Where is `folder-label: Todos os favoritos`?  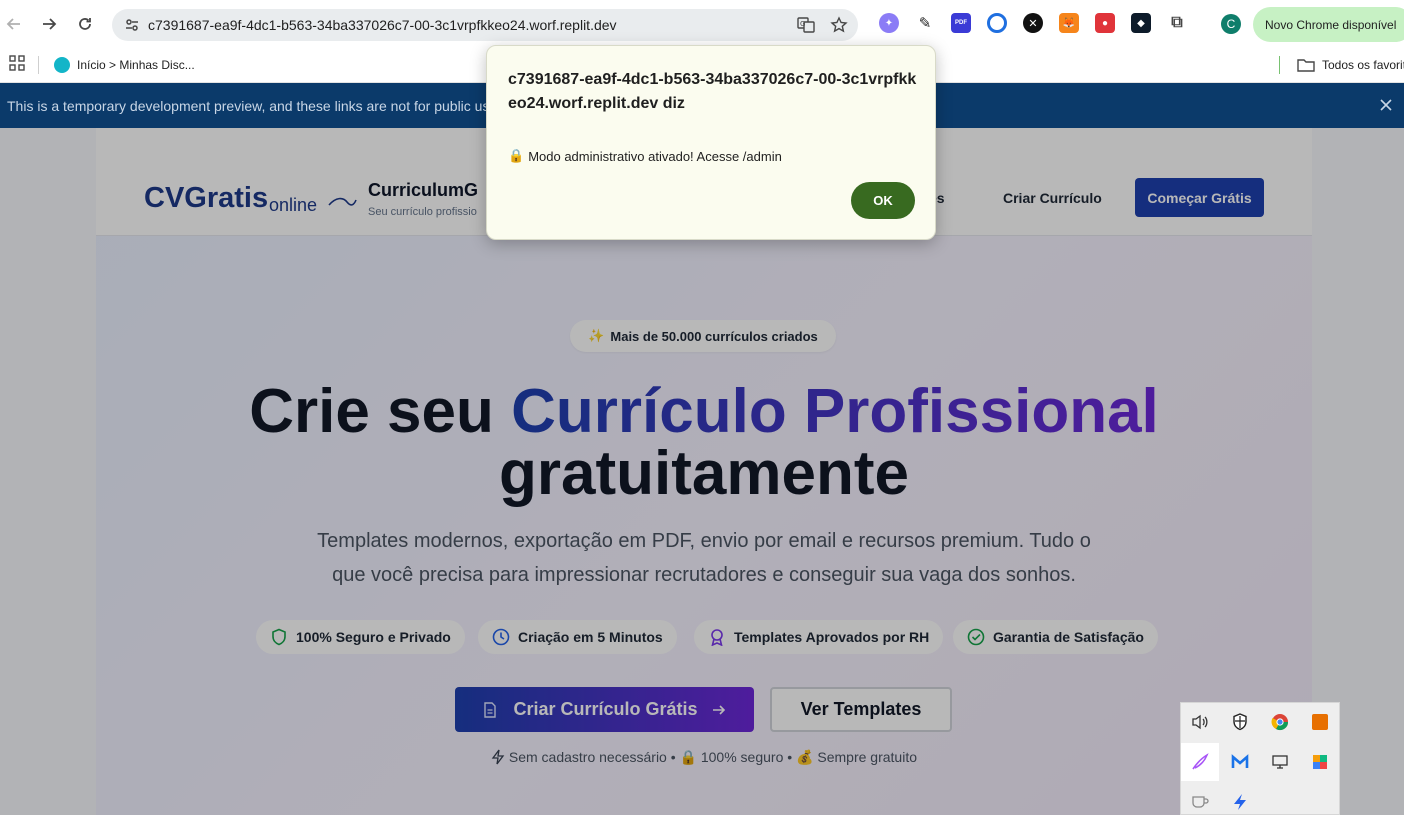
folder-label: Todos os favoritos is located at coordinates (1363, 65).